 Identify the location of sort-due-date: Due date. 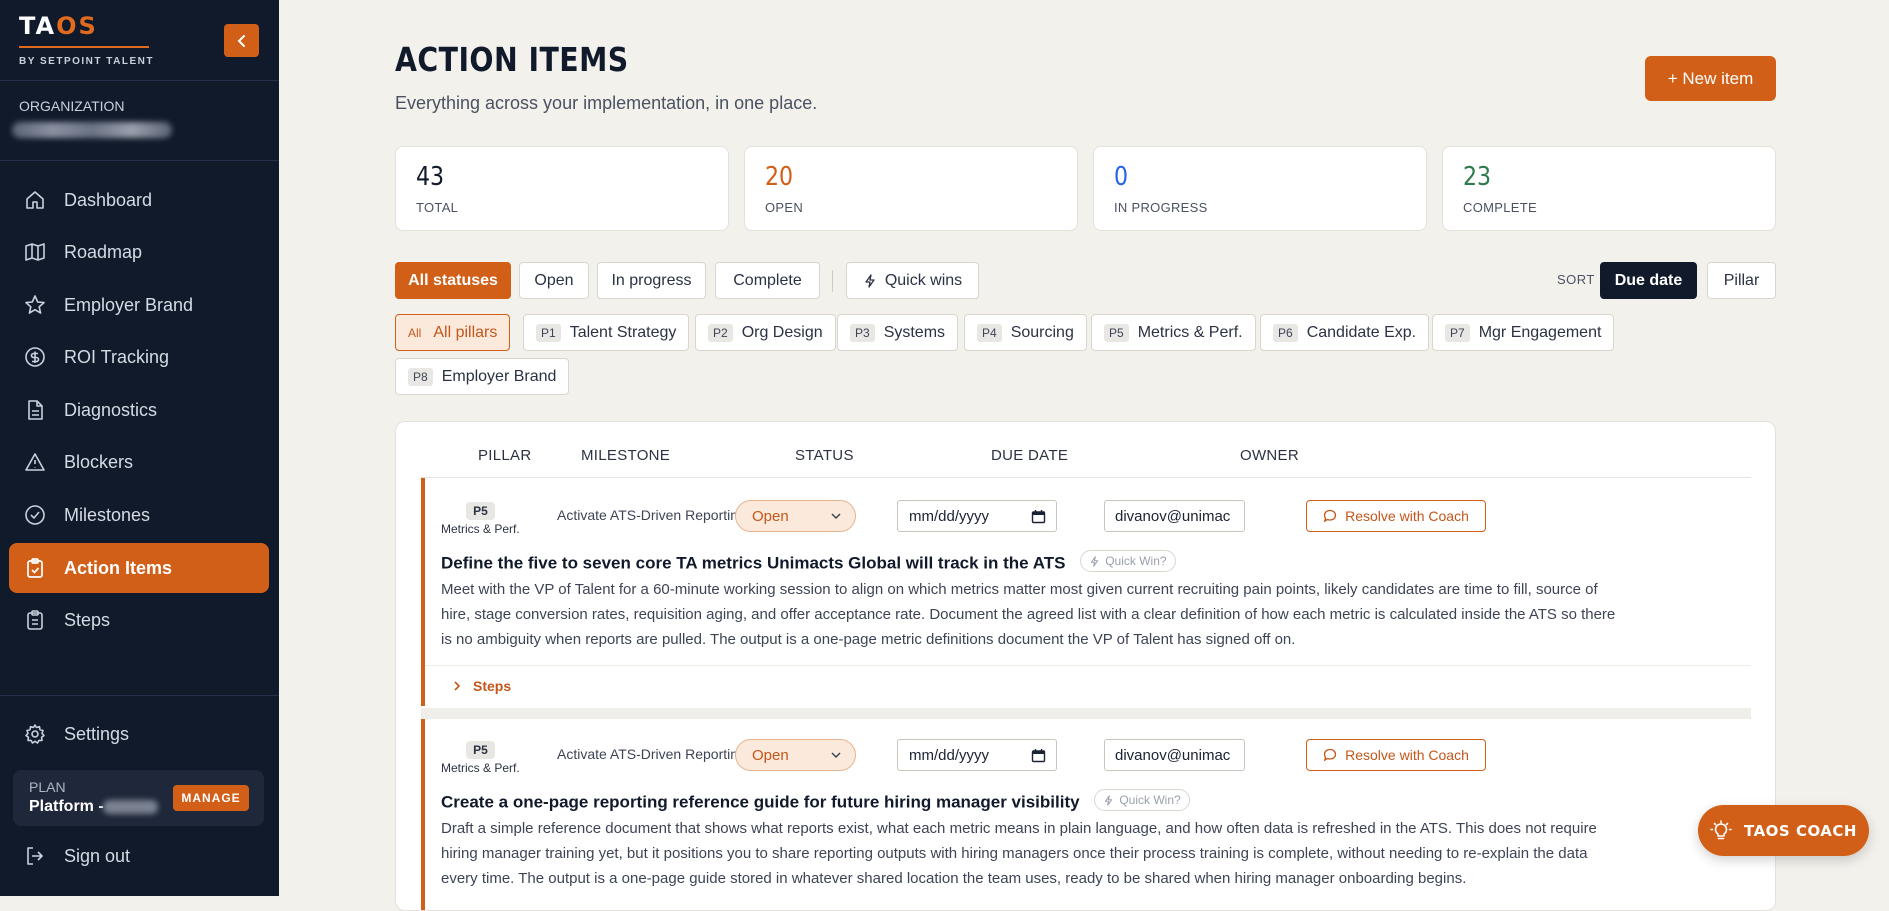
(1648, 280).